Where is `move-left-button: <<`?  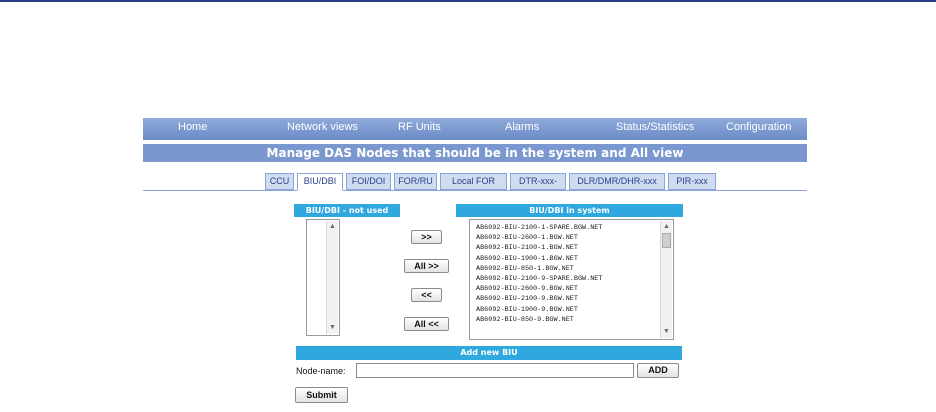
move-left-button: << is located at coordinates (426, 295).